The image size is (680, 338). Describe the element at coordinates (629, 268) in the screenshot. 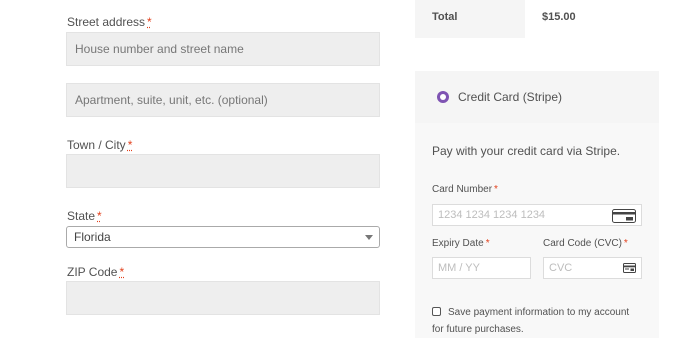

I see `card-cvc-icon` at that location.